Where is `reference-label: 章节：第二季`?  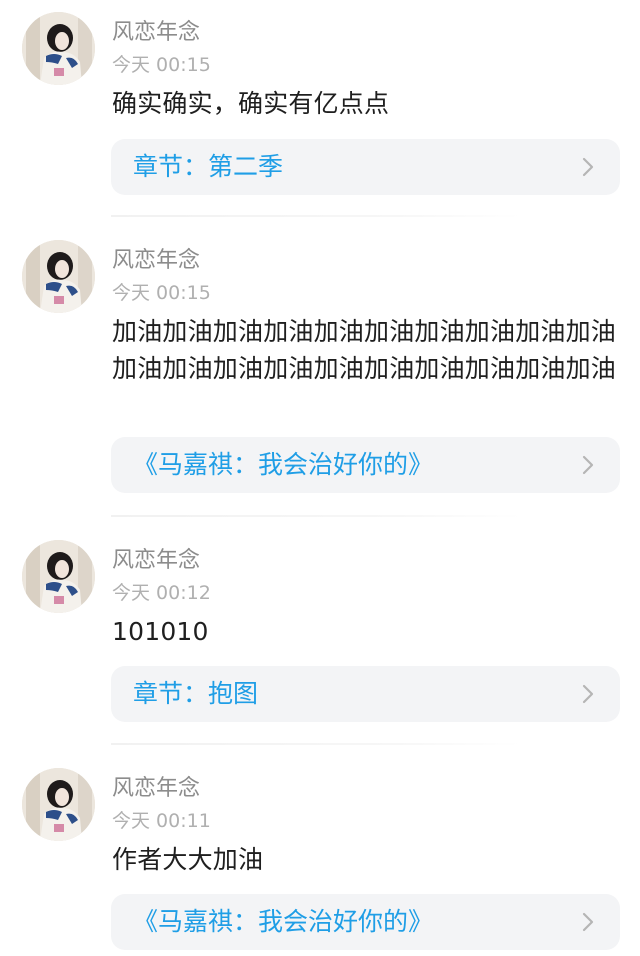
reference-label: 章节：第二季 is located at coordinates (208, 166).